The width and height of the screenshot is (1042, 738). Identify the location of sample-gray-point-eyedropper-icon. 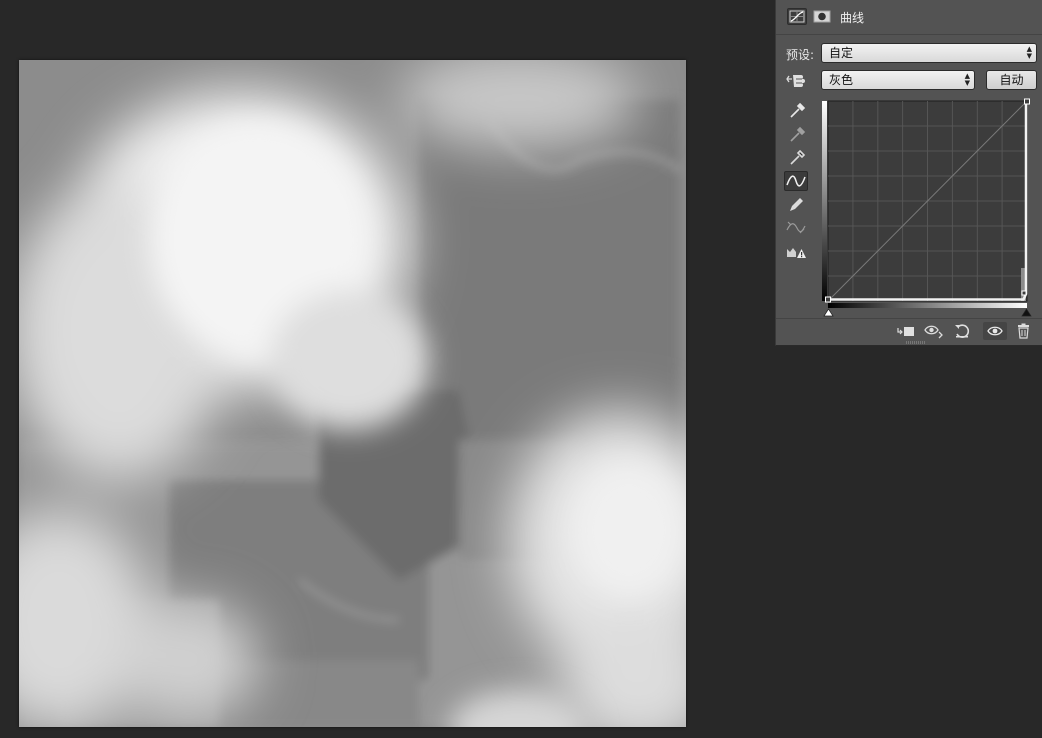
(796, 134).